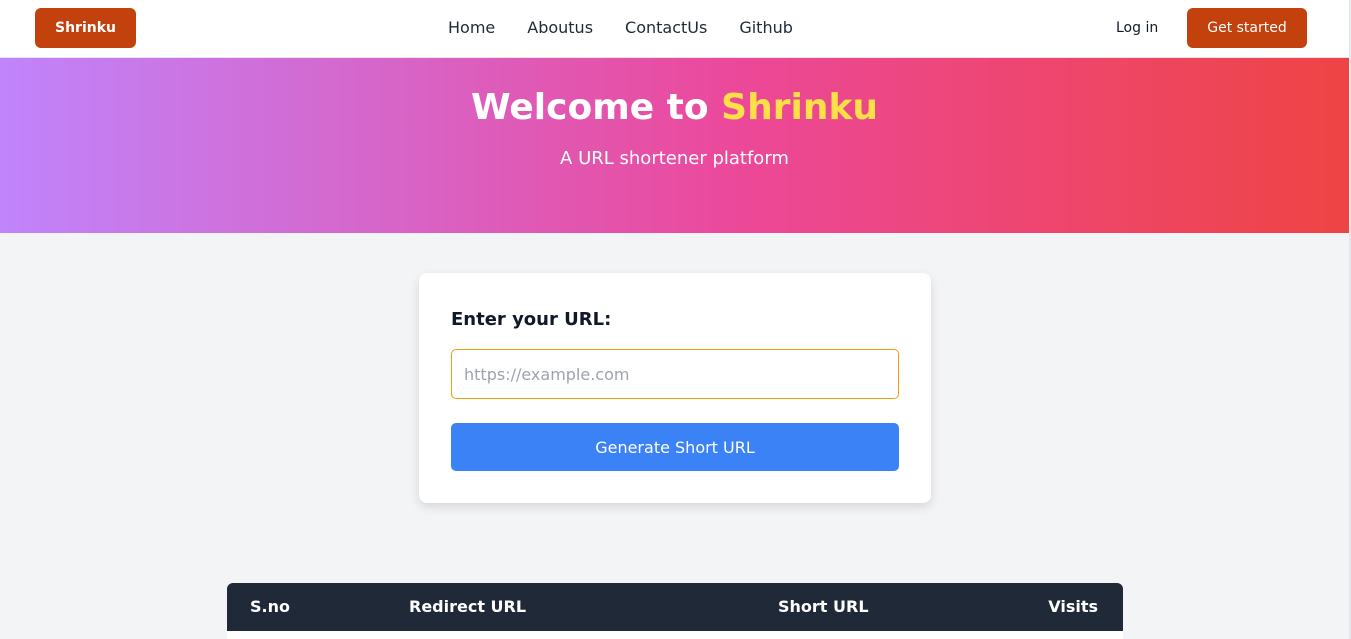  Describe the element at coordinates (589, 107) in the screenshot. I see `hero-title-prefix: Welcome to` at that location.